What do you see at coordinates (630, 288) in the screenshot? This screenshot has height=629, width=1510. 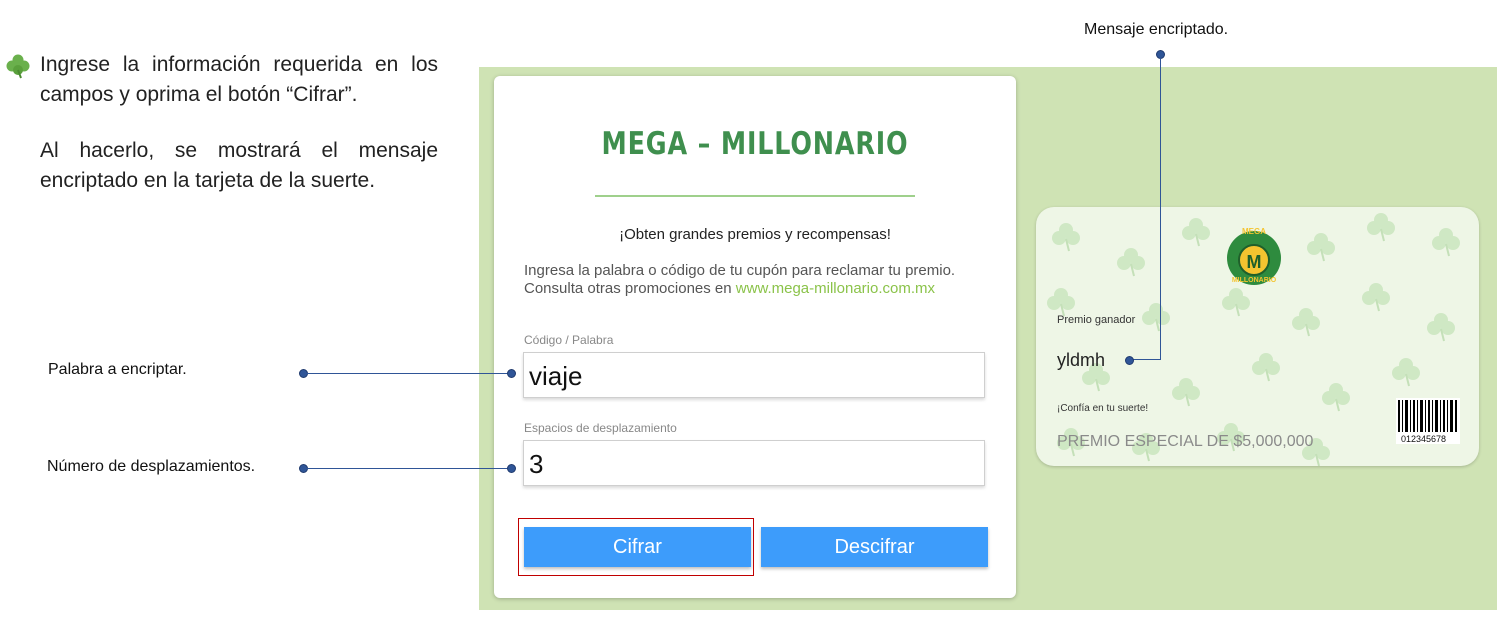 I see `description-prefix: Consulta otras promociones en` at bounding box center [630, 288].